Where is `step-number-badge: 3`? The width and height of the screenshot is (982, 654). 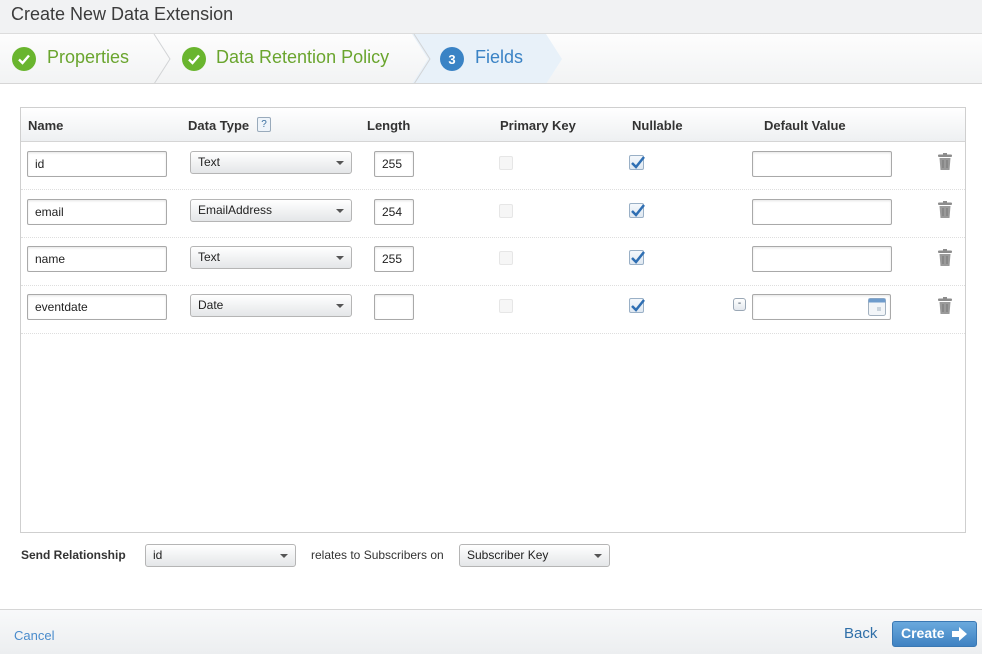
step-number-badge: 3 is located at coordinates (452, 59).